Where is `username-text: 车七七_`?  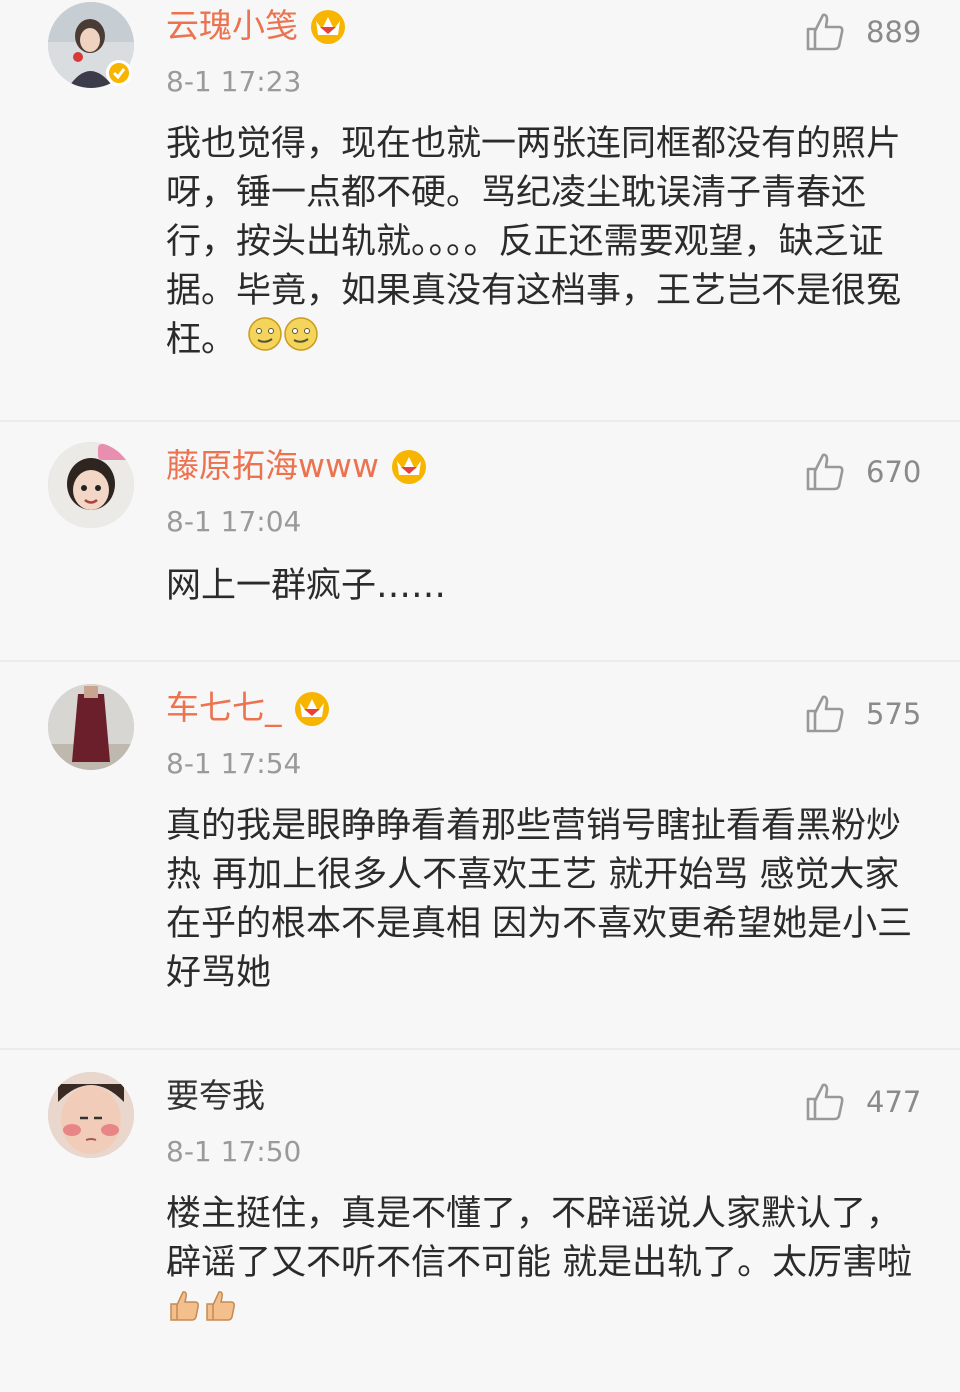
username-text: 车七七_ is located at coordinates (224, 708).